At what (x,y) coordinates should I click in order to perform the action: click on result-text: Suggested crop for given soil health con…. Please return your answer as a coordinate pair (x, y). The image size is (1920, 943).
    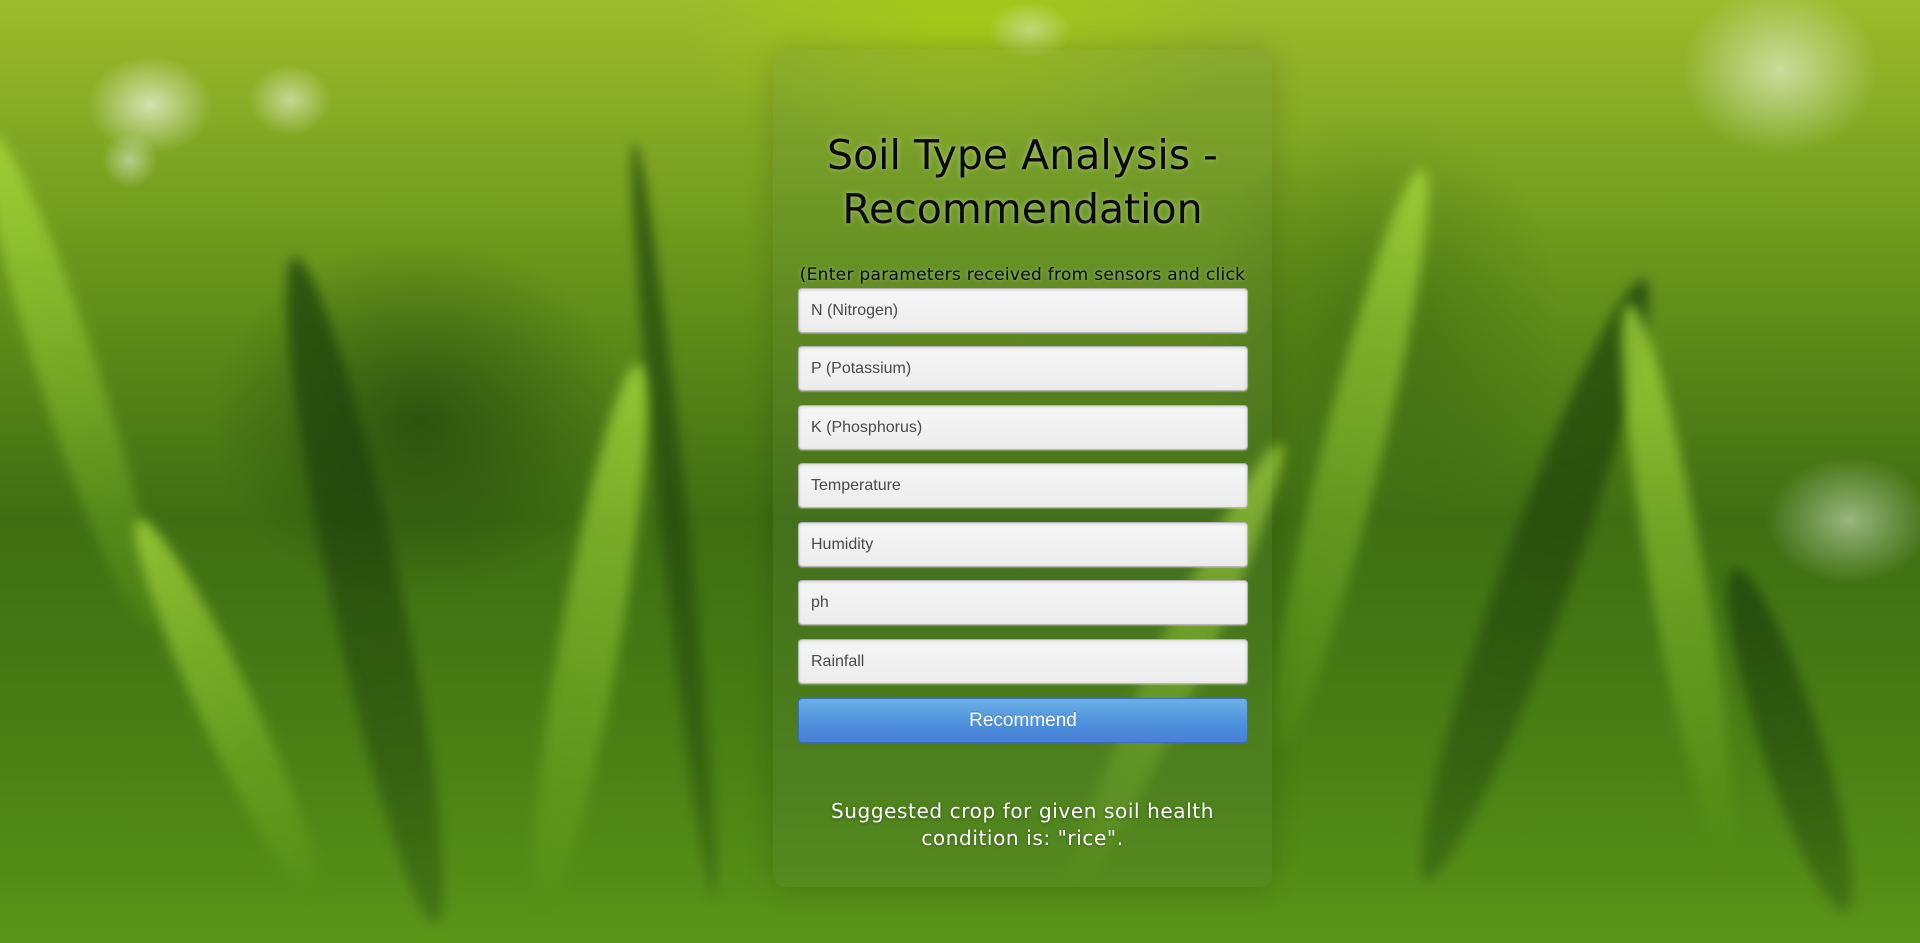
    Looking at the image, I should click on (1022, 824).